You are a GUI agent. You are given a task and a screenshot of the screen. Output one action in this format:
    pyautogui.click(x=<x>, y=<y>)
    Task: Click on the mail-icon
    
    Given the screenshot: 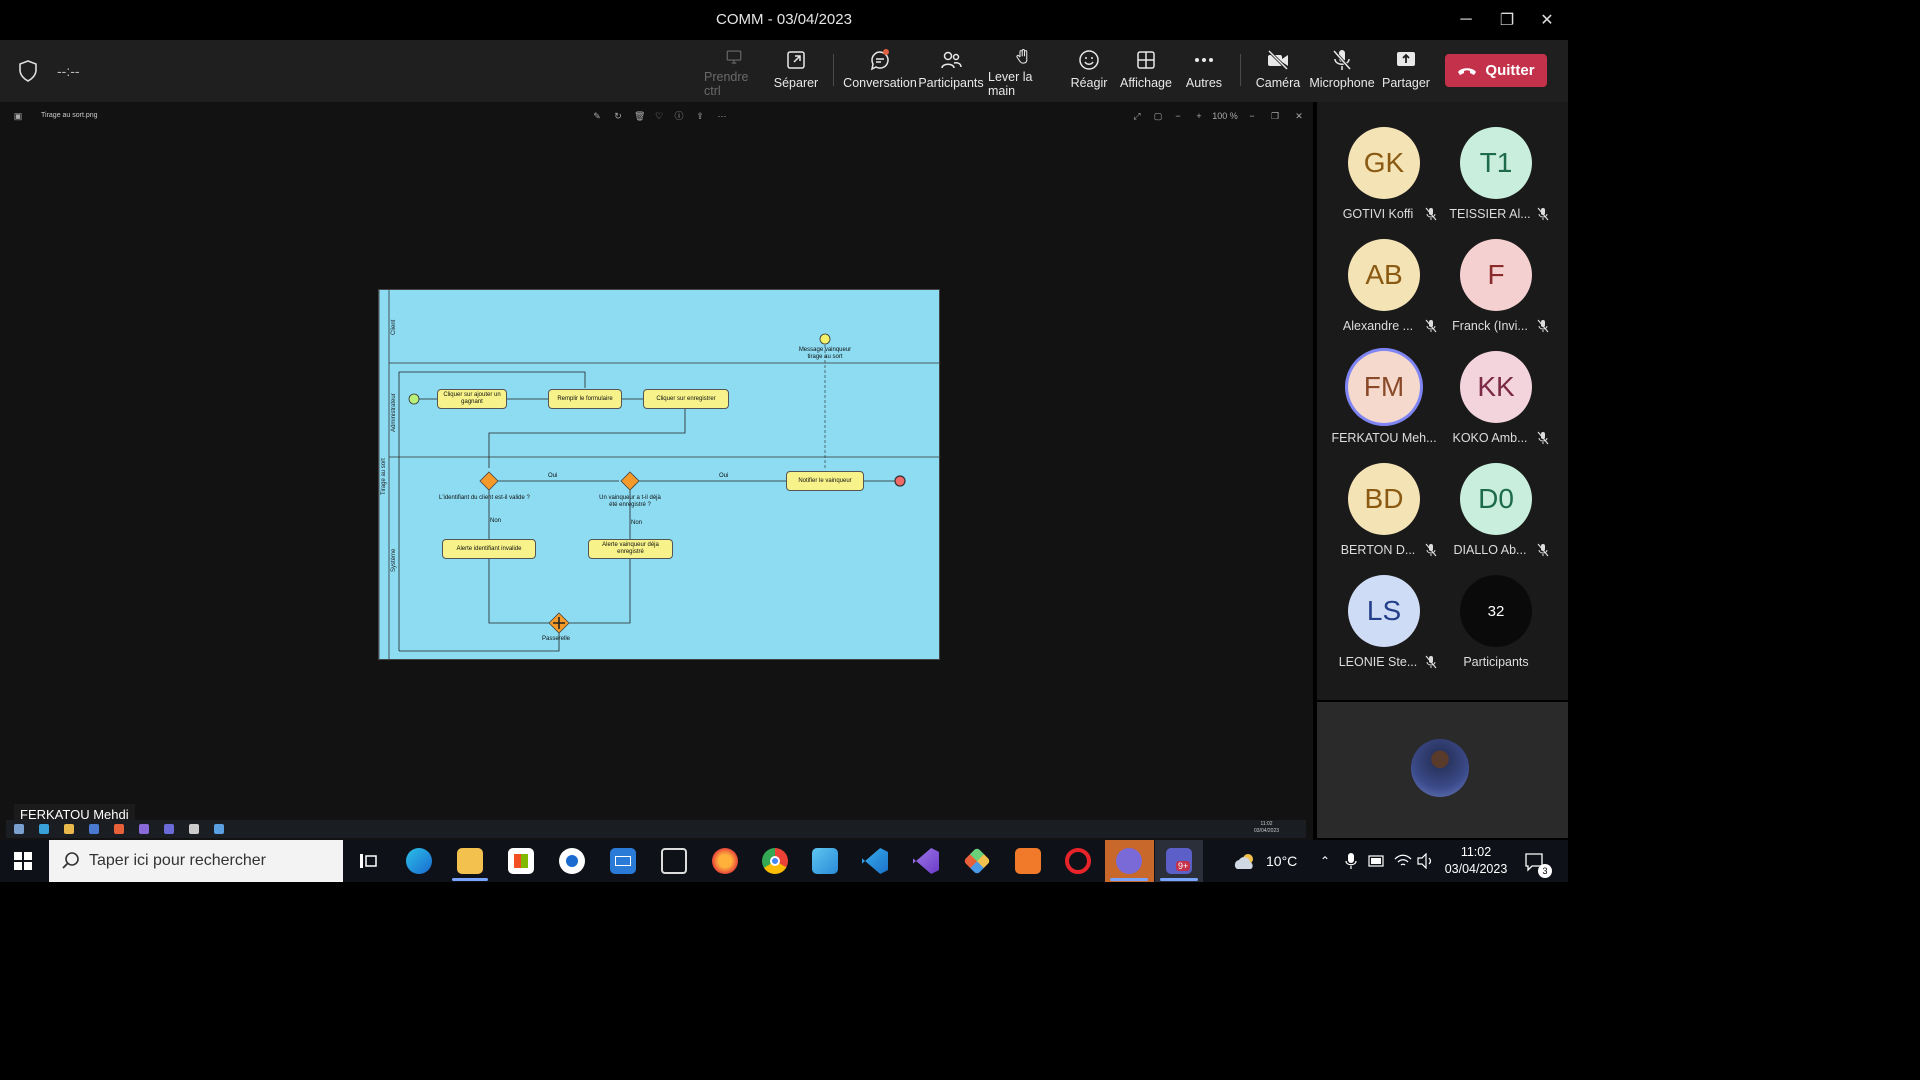 What is the action you would take?
    pyautogui.click(x=623, y=861)
    